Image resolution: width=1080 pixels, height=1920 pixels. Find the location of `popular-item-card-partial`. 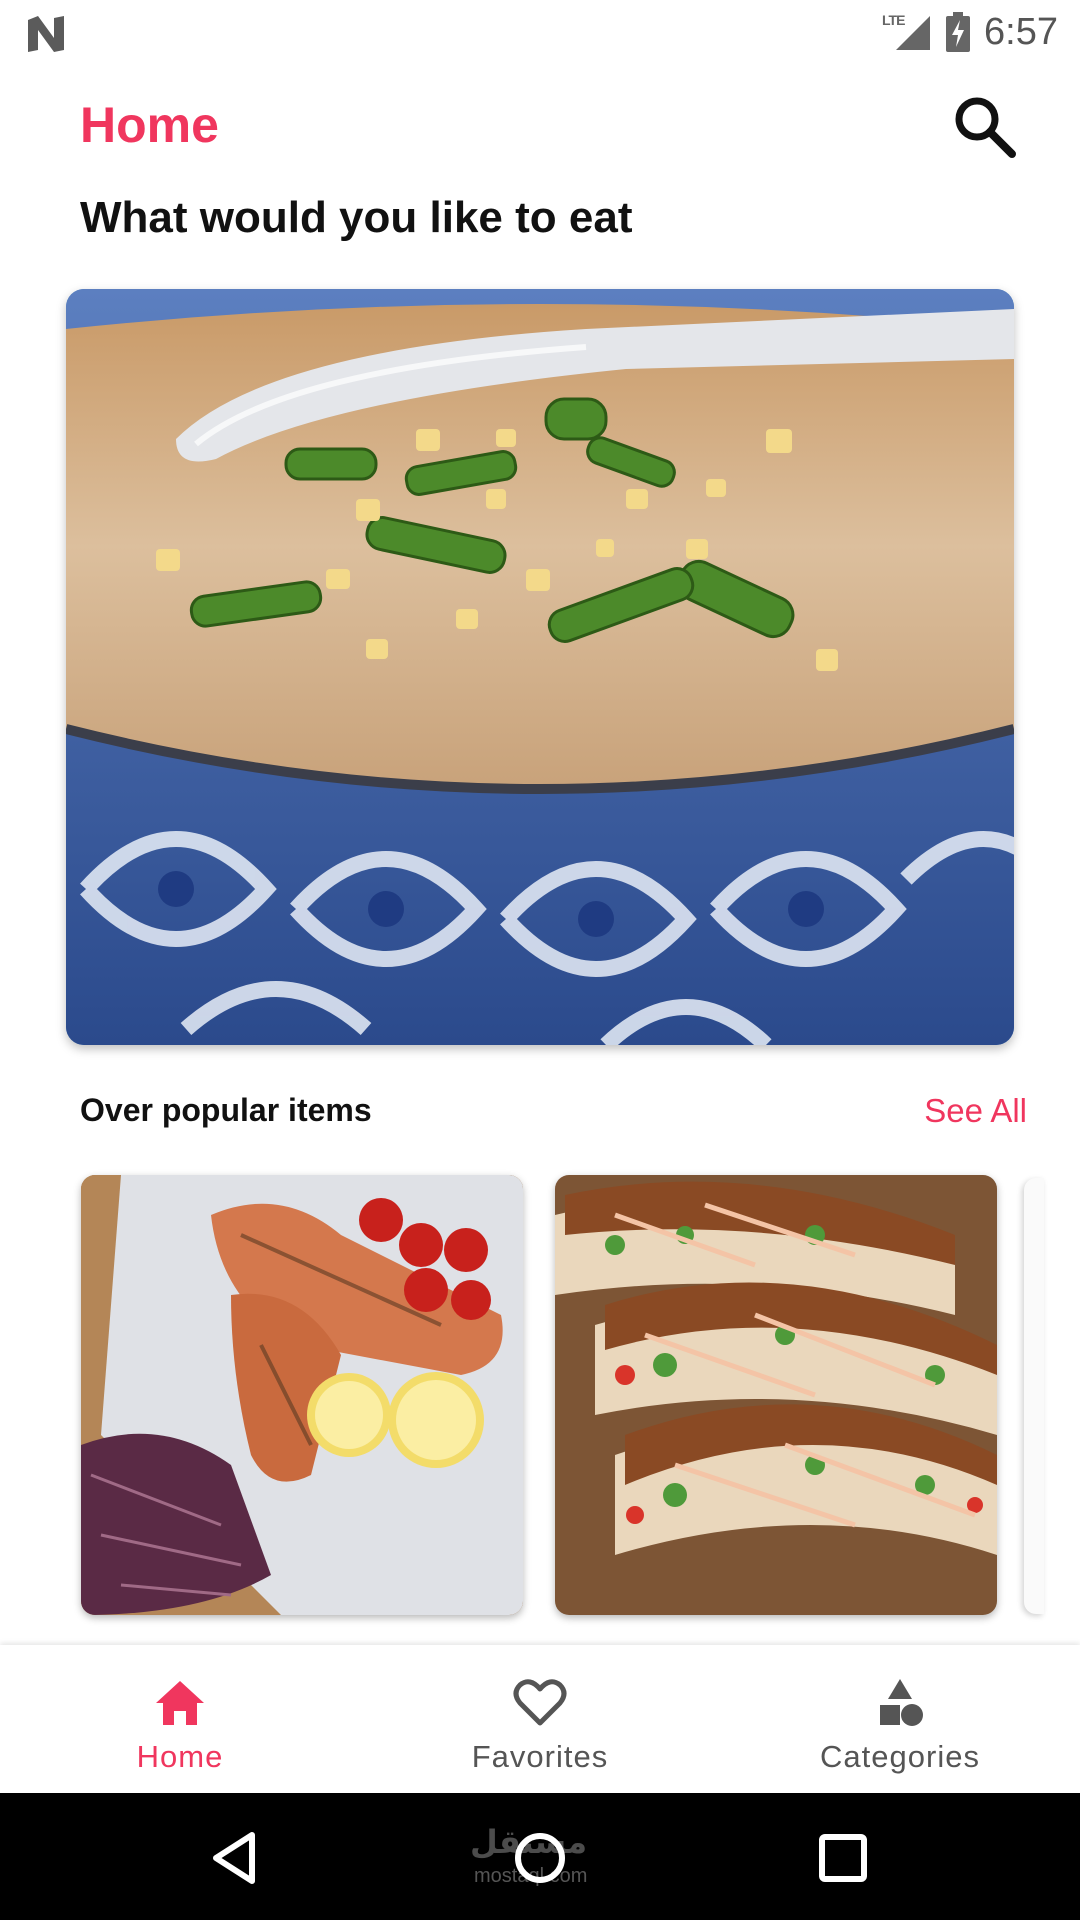

popular-item-card-partial is located at coordinates (1034, 1396).